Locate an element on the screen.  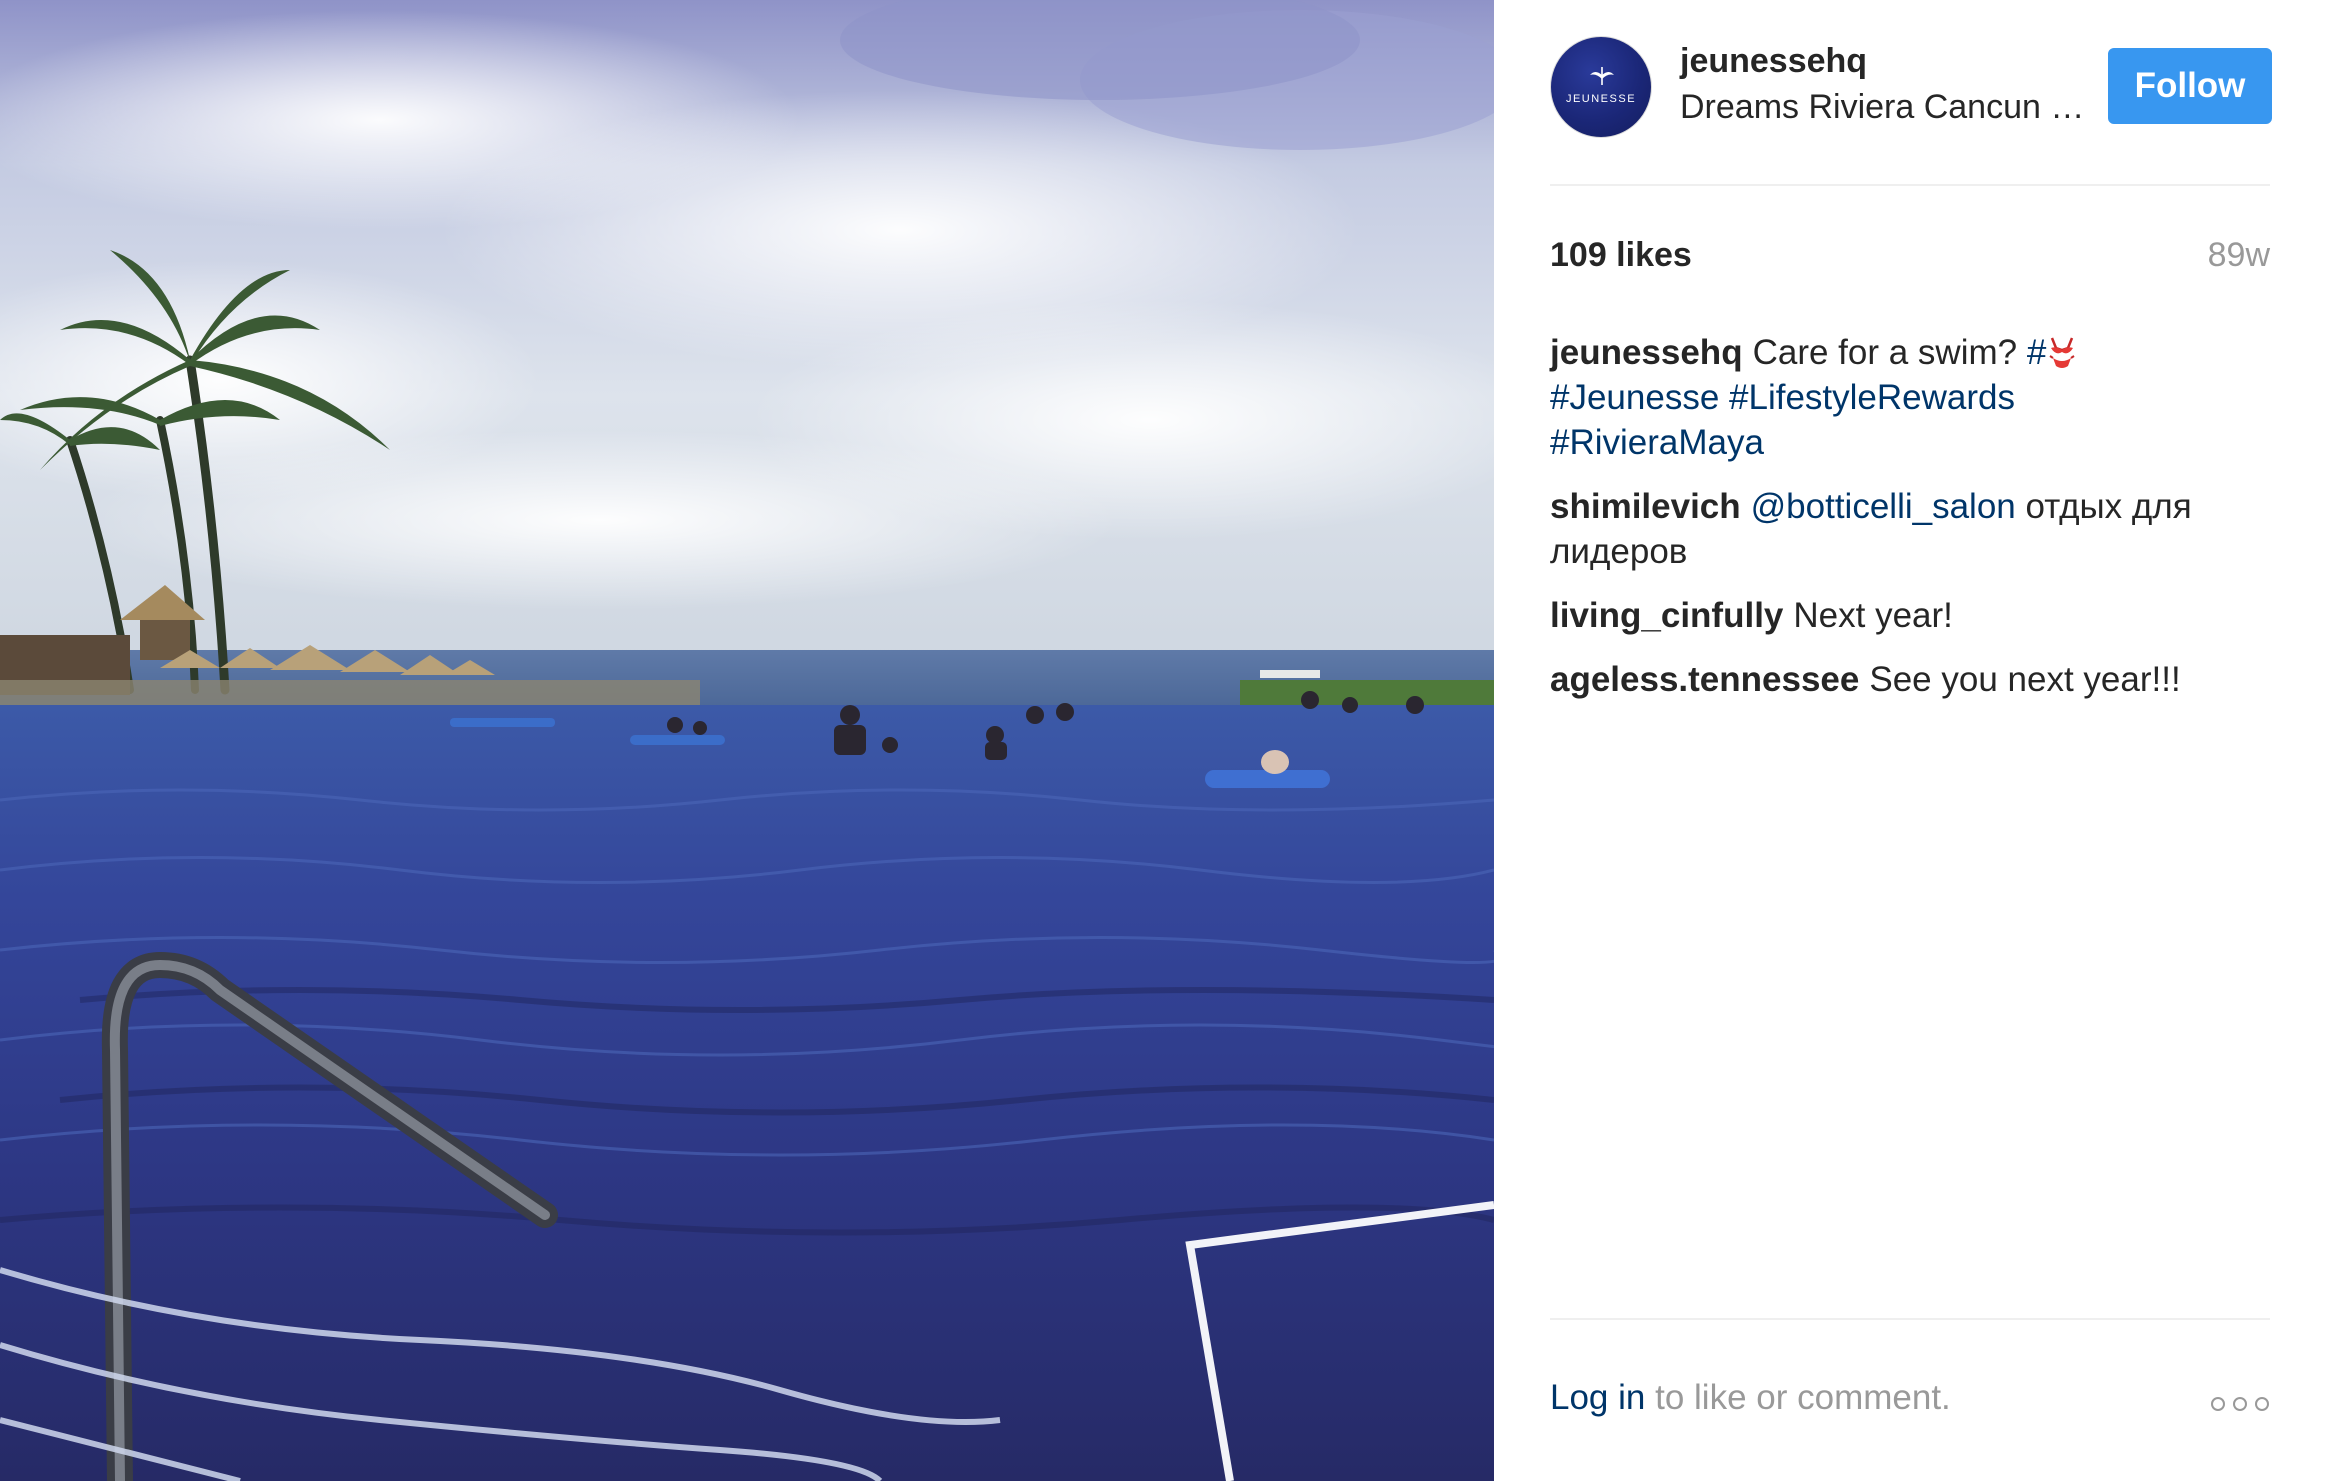
caption-author: jeunessehq is located at coordinates (1646, 352).